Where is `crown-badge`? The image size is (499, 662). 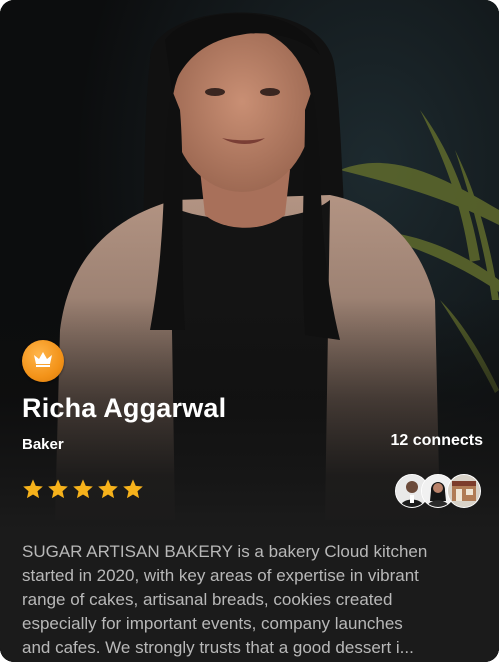 crown-badge is located at coordinates (43, 361).